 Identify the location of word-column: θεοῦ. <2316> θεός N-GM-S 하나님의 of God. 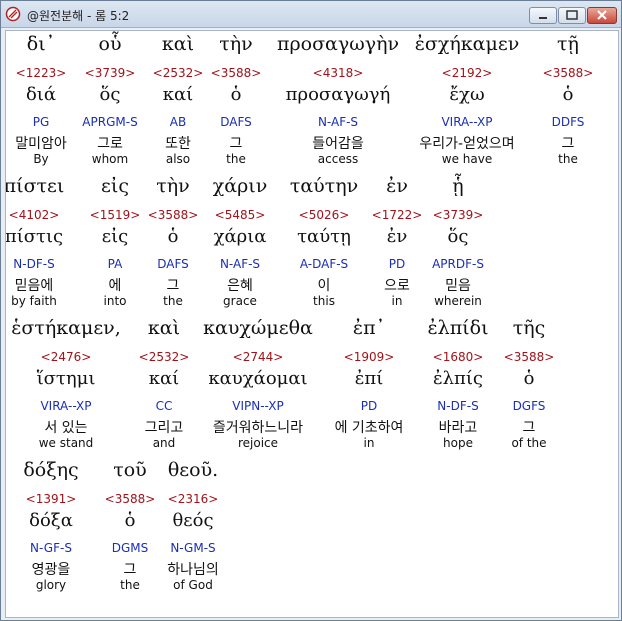
(193, 529).